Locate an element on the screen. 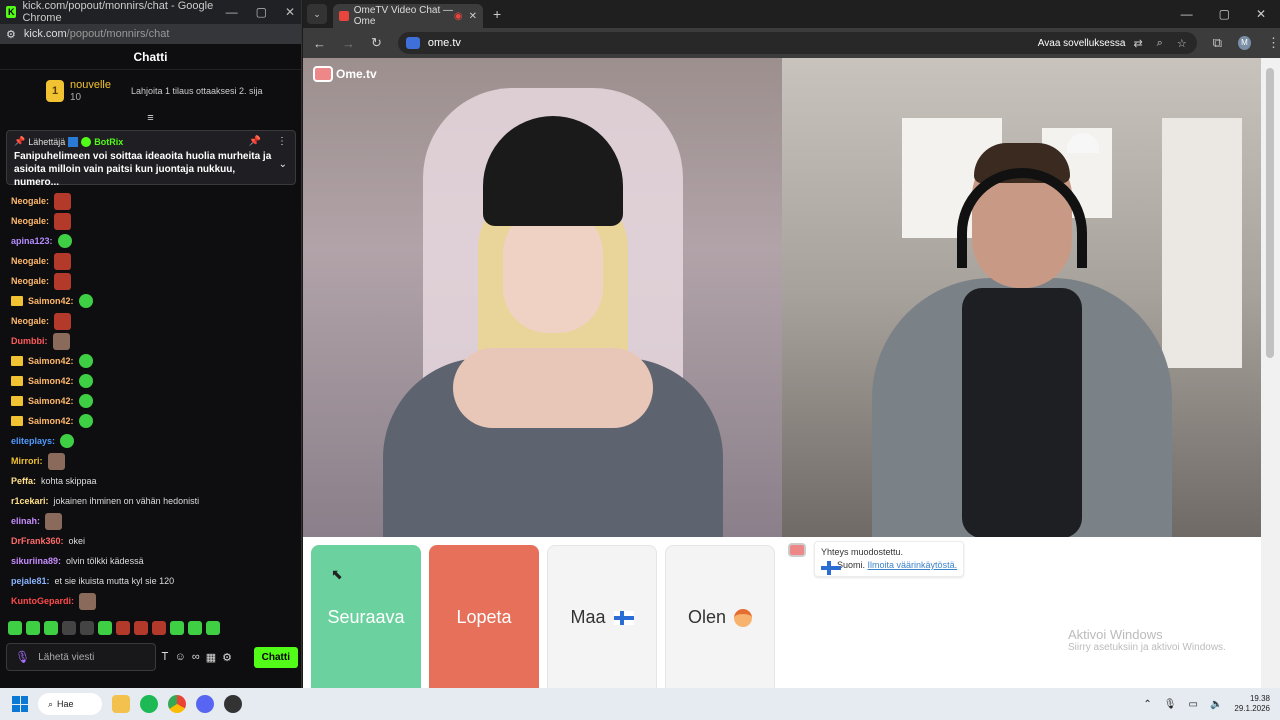  filter-icon: ≡ is located at coordinates (150, 119).